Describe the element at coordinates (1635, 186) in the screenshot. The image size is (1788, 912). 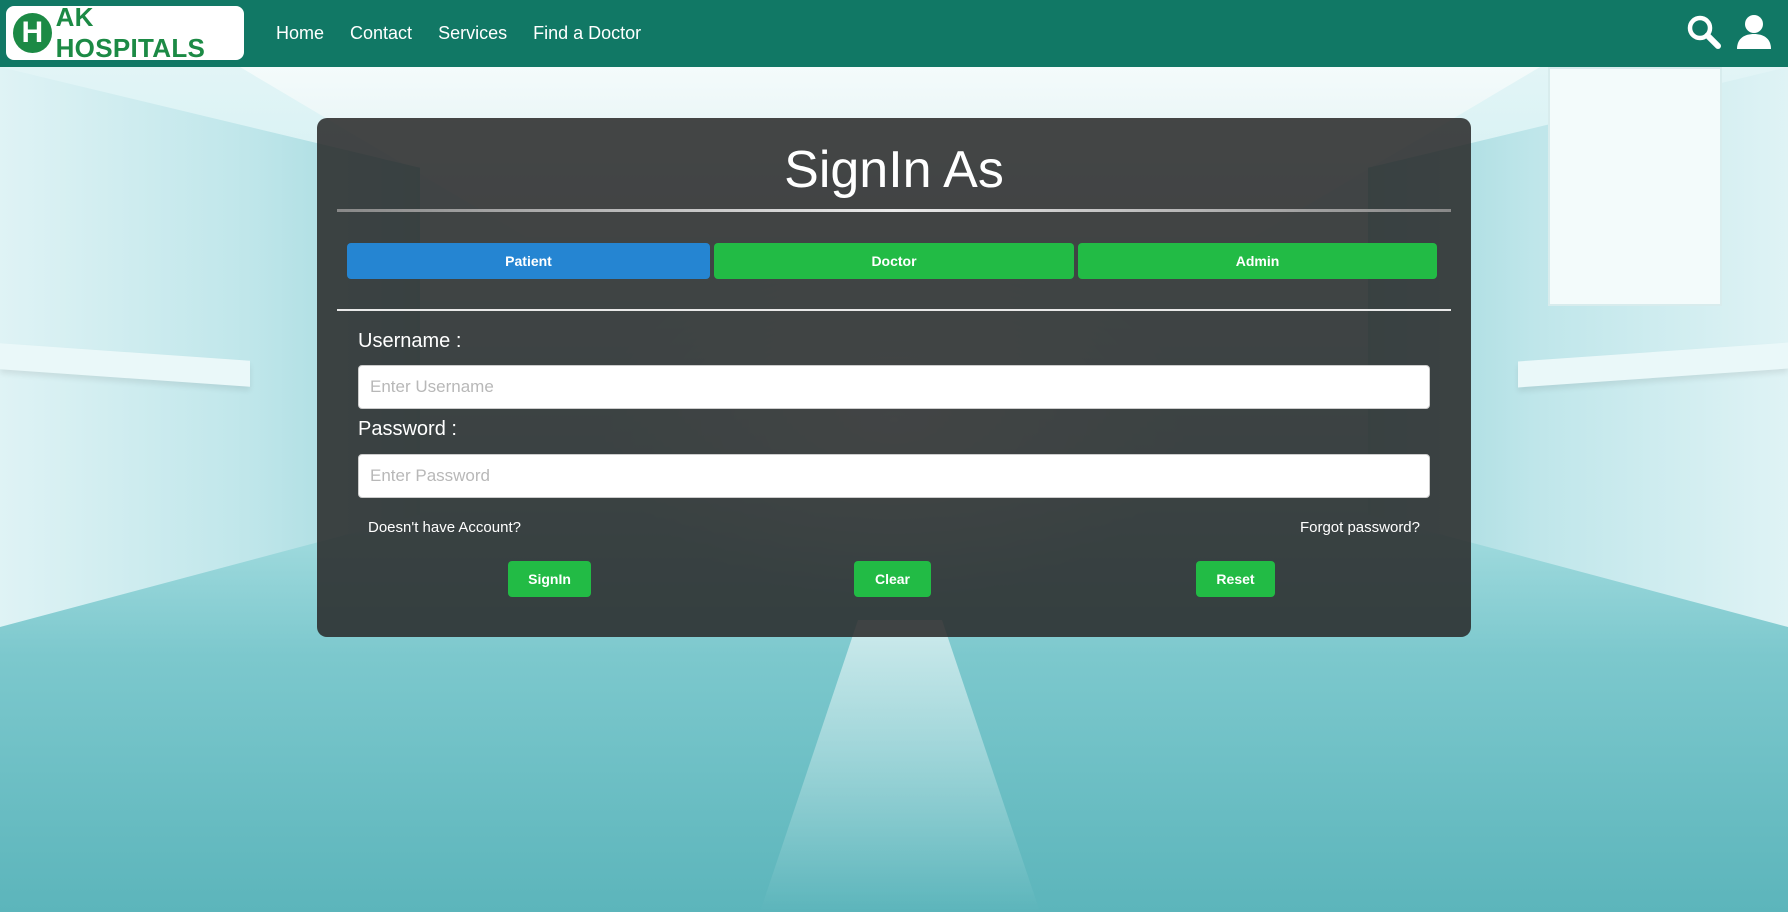
I see `wall-cabinet` at that location.